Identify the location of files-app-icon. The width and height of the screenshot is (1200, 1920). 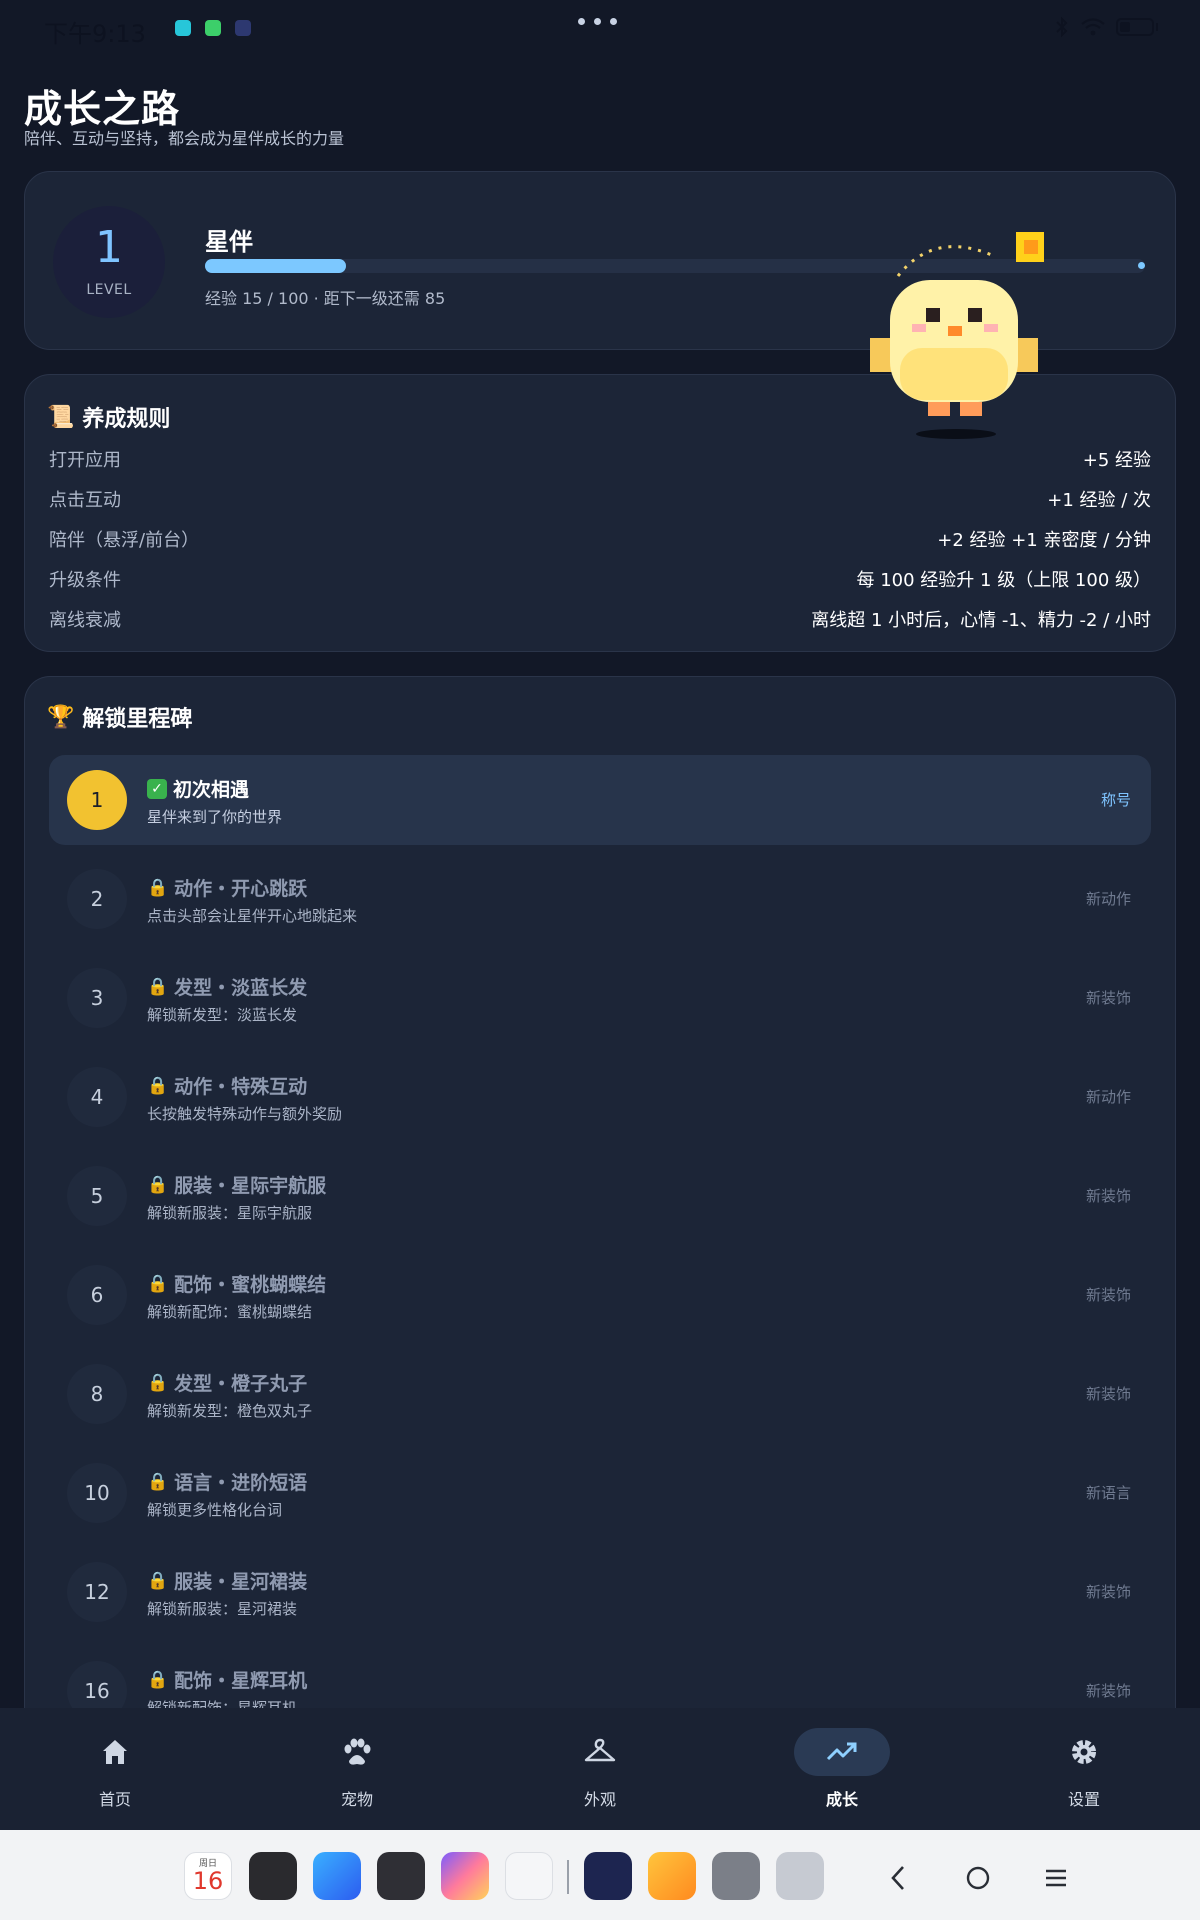
(672, 1876).